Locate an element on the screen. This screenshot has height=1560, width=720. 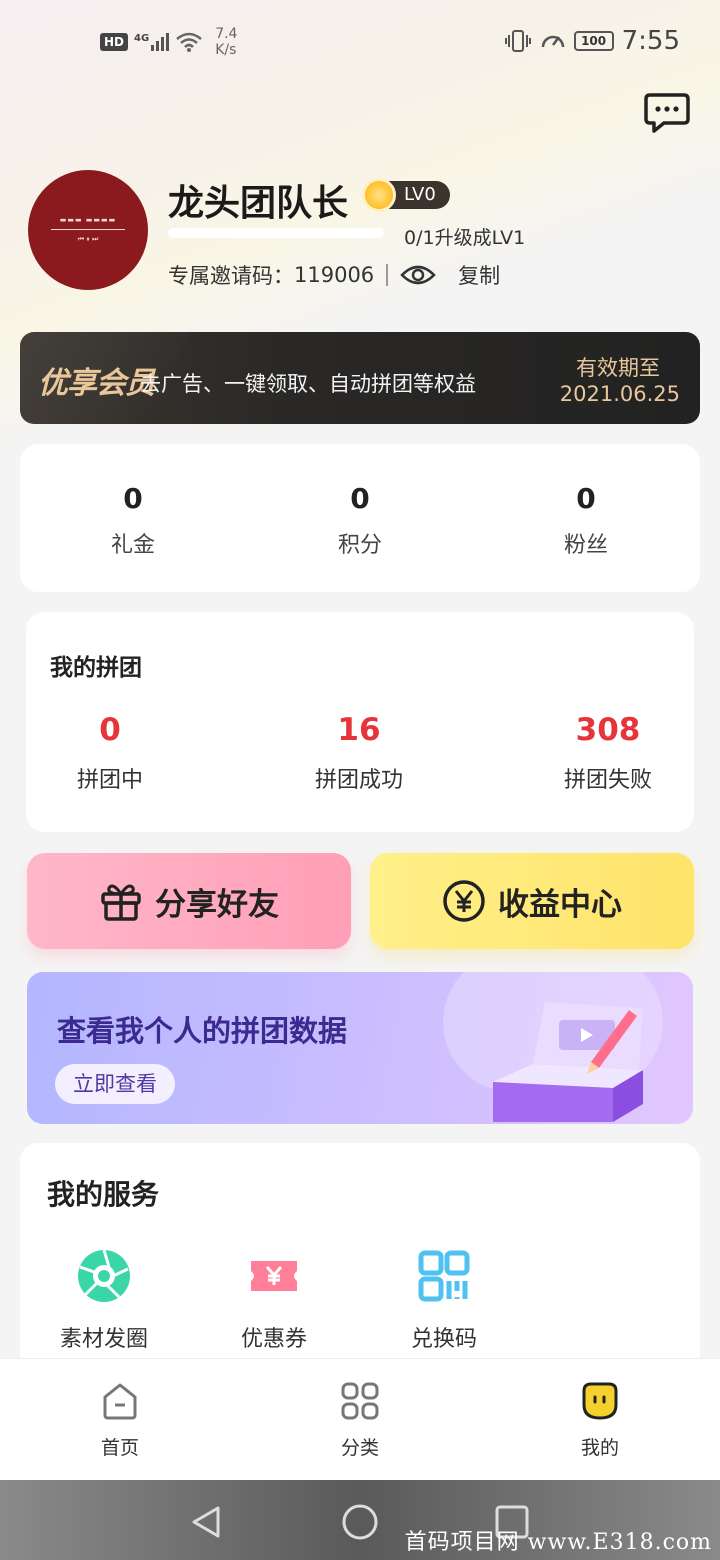
qr-code-icon is located at coordinates (444, 1276).